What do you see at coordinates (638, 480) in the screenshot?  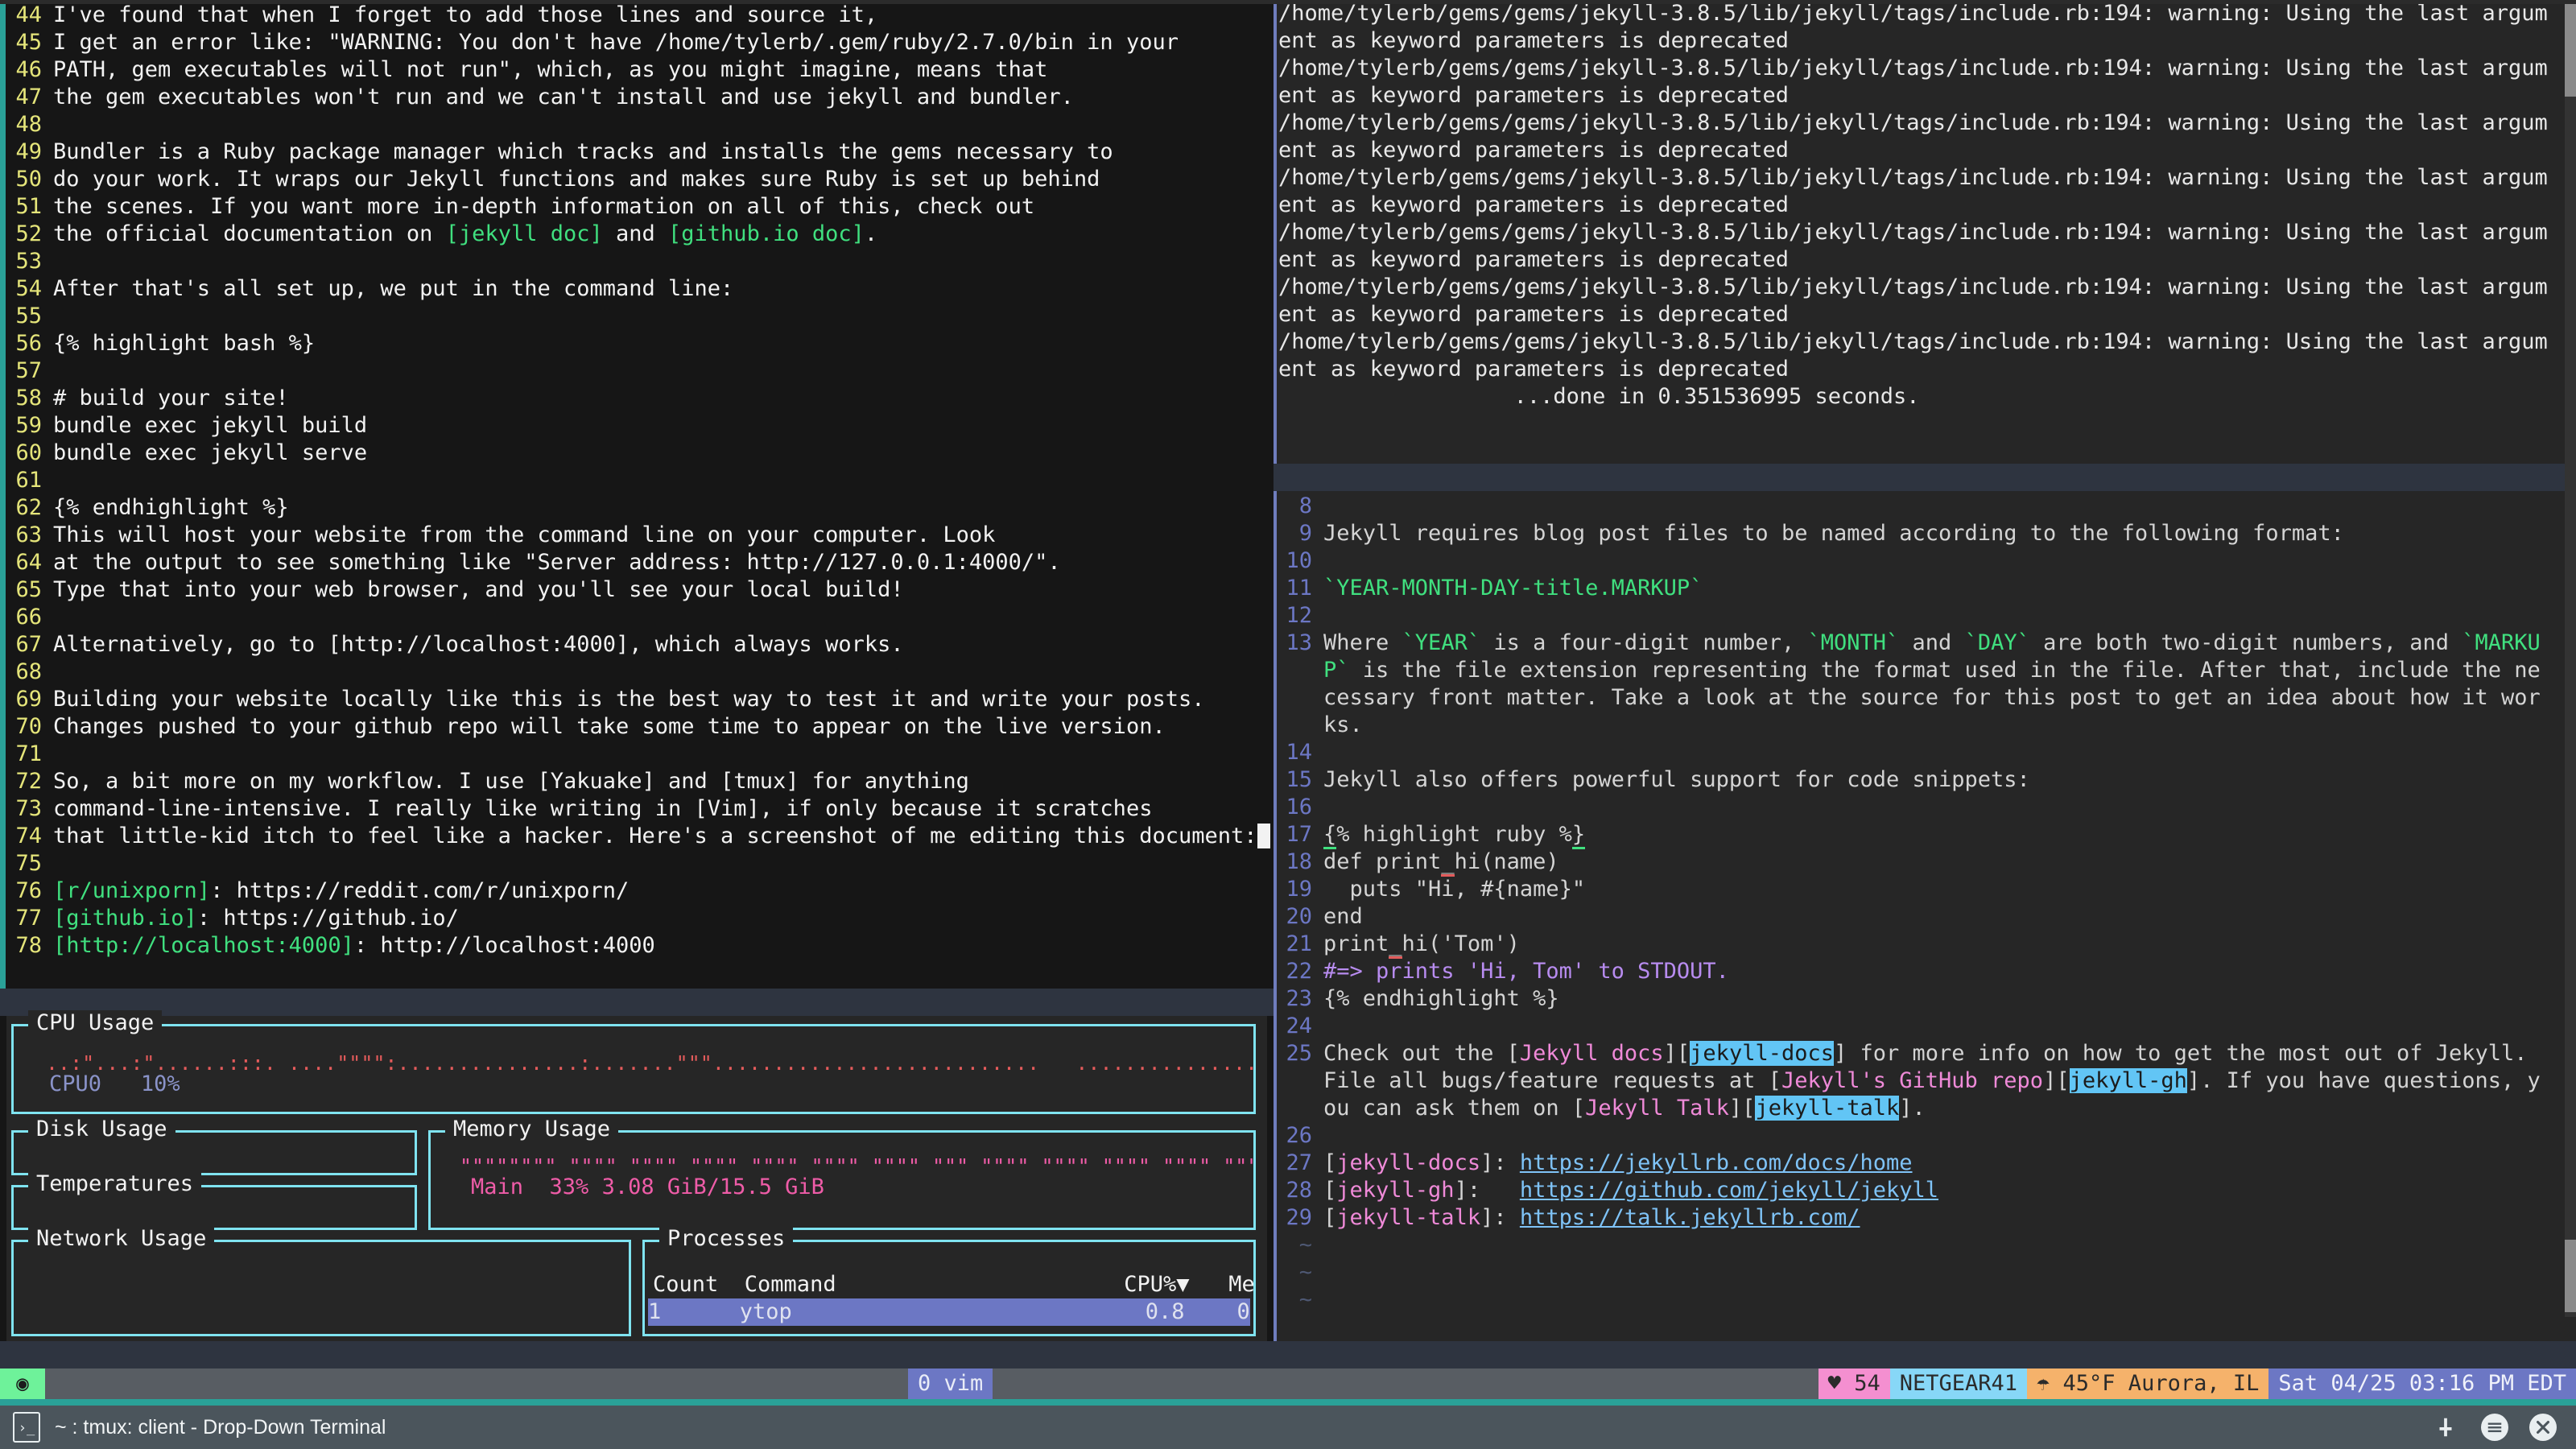 I see `editor-line: 61` at bounding box center [638, 480].